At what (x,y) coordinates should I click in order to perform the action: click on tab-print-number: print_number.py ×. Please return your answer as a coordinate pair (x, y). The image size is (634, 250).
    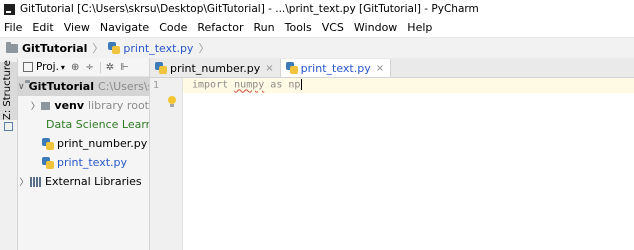
    Looking at the image, I should click on (215, 68).